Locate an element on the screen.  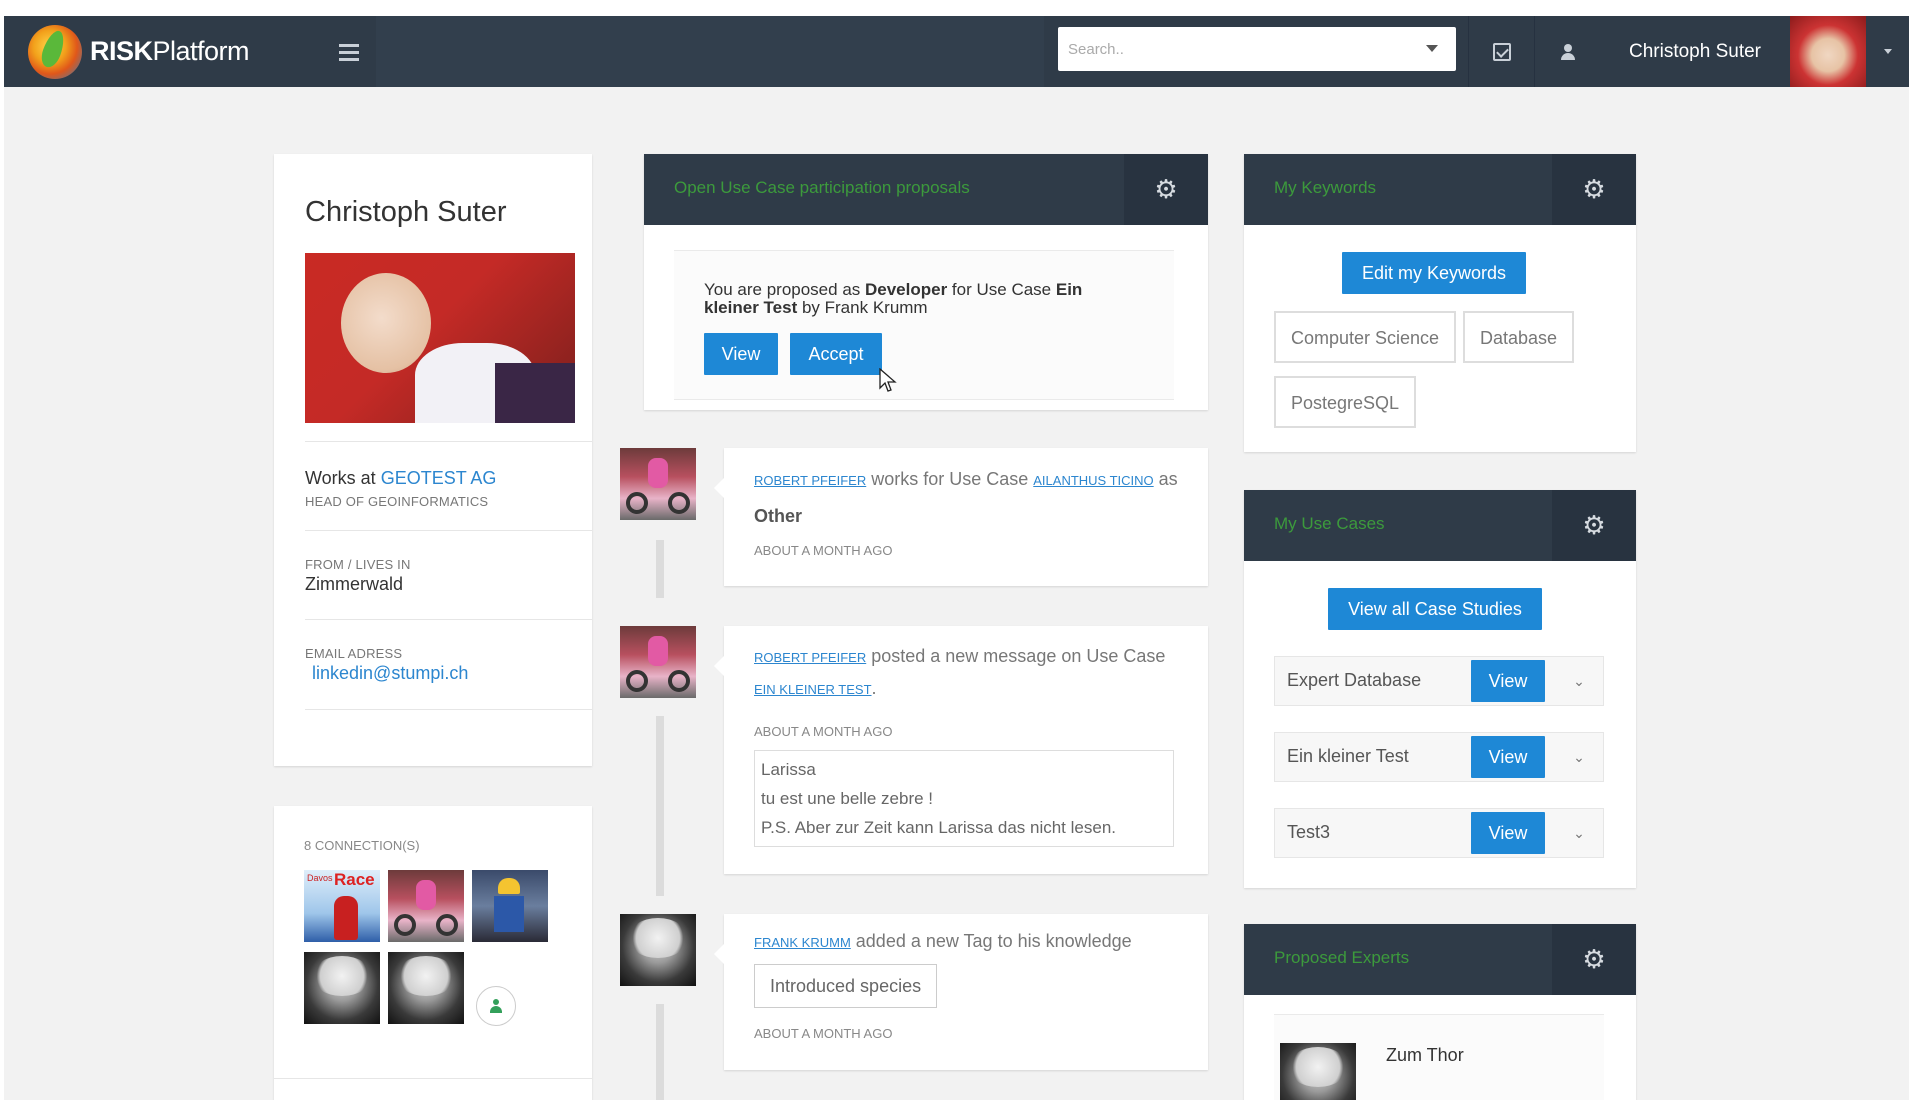
brand-logo: RISKPlatform is located at coordinates (159, 51).